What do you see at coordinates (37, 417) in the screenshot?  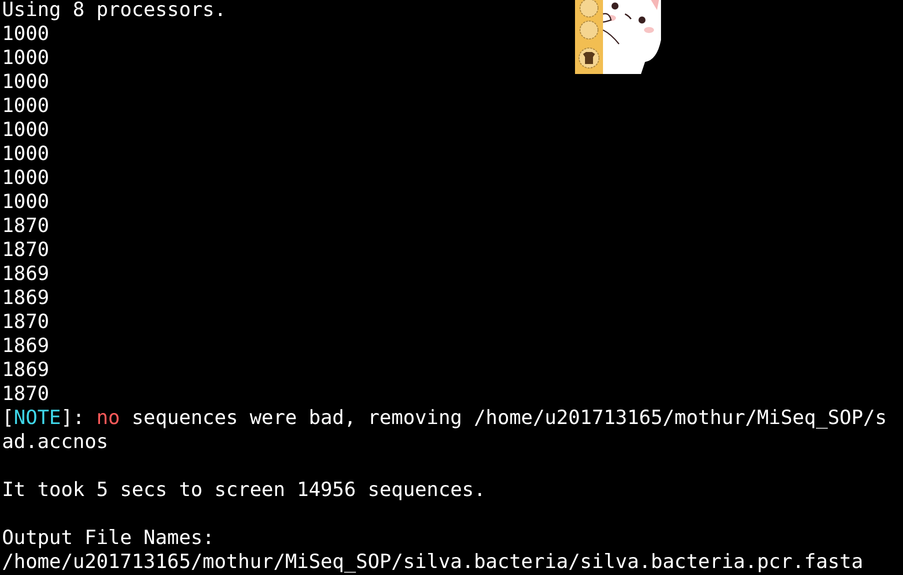 I see `terminal-text: NOTE` at bounding box center [37, 417].